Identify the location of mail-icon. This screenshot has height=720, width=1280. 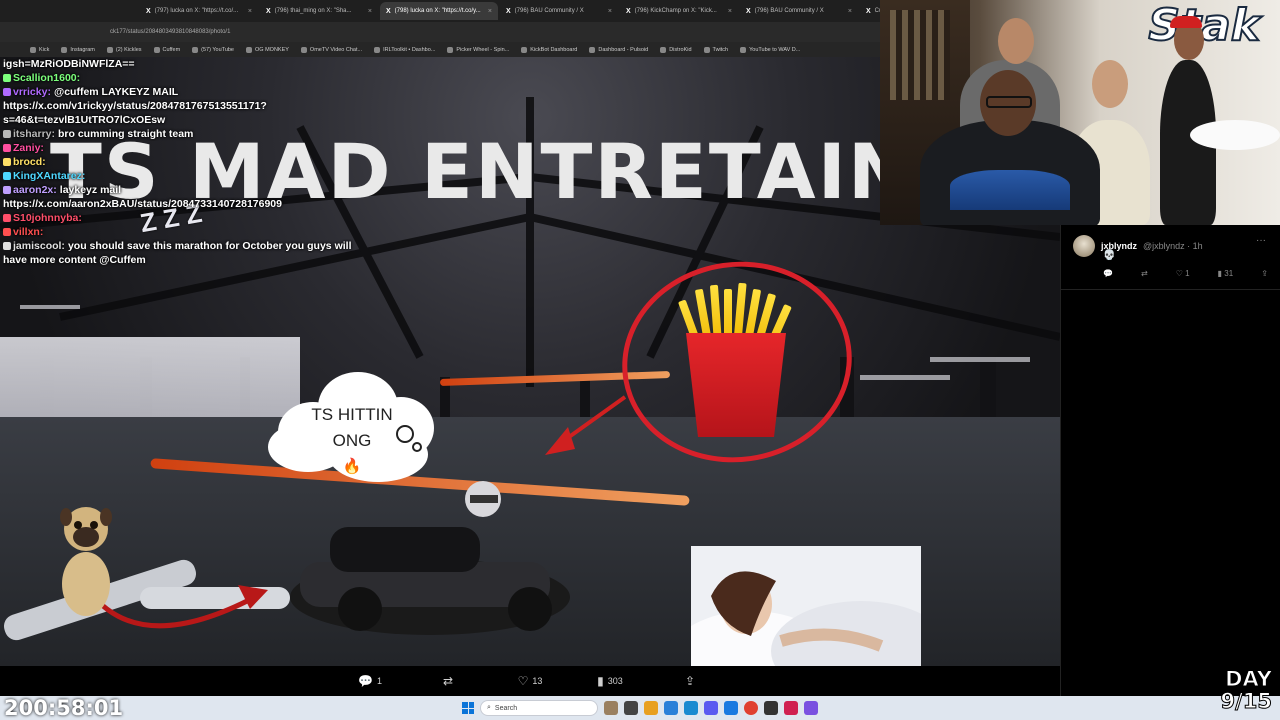
(731, 708).